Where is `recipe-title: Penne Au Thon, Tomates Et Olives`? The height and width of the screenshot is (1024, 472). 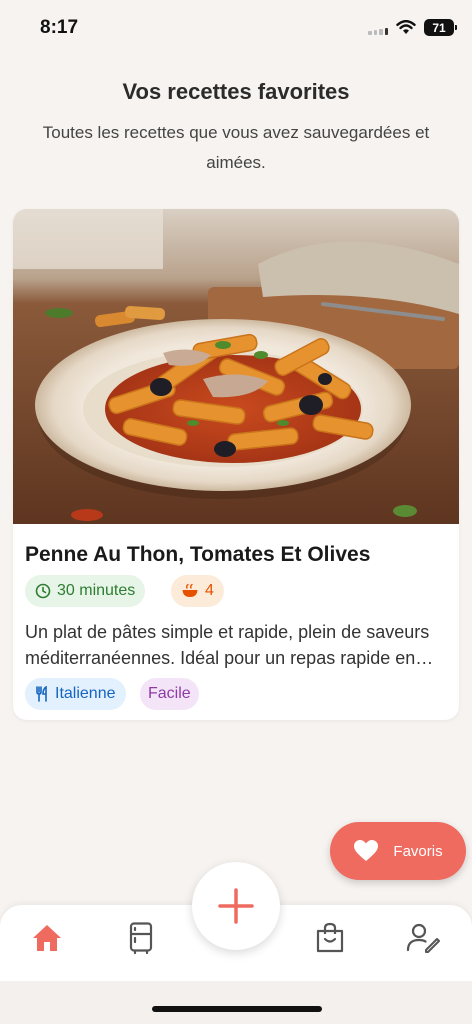 recipe-title: Penne Au Thon, Tomates Et Olives is located at coordinates (198, 554).